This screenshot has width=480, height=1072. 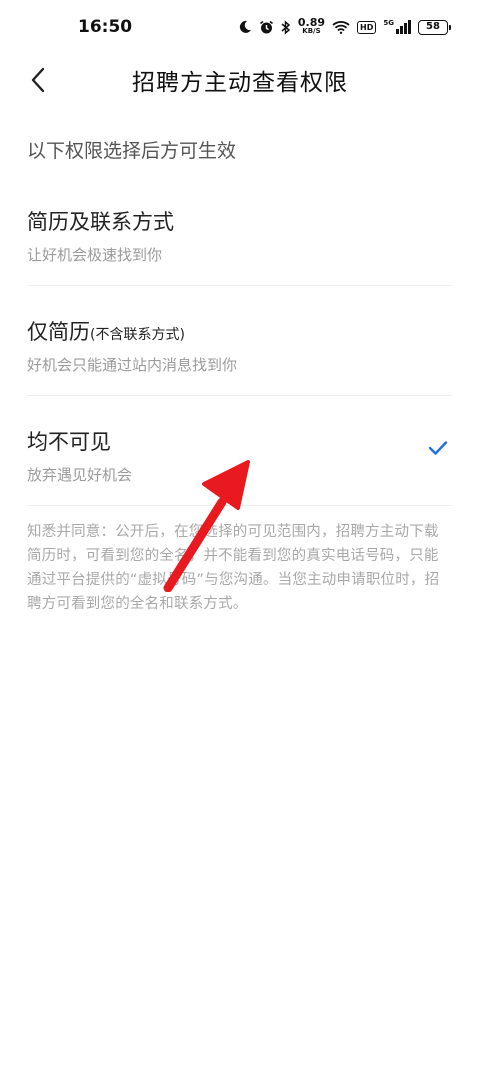 I want to click on signal-5g-icon: 5G, so click(x=397, y=27).